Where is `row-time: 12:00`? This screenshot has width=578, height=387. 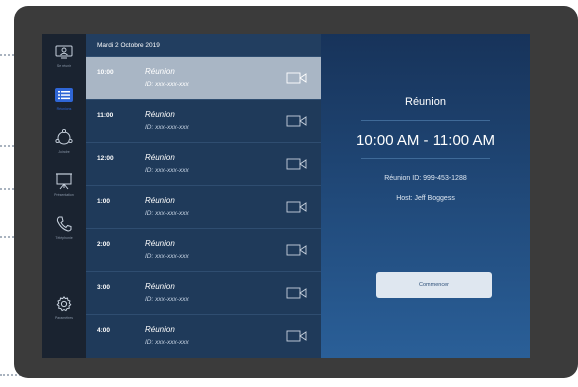 row-time: 12:00 is located at coordinates (105, 158).